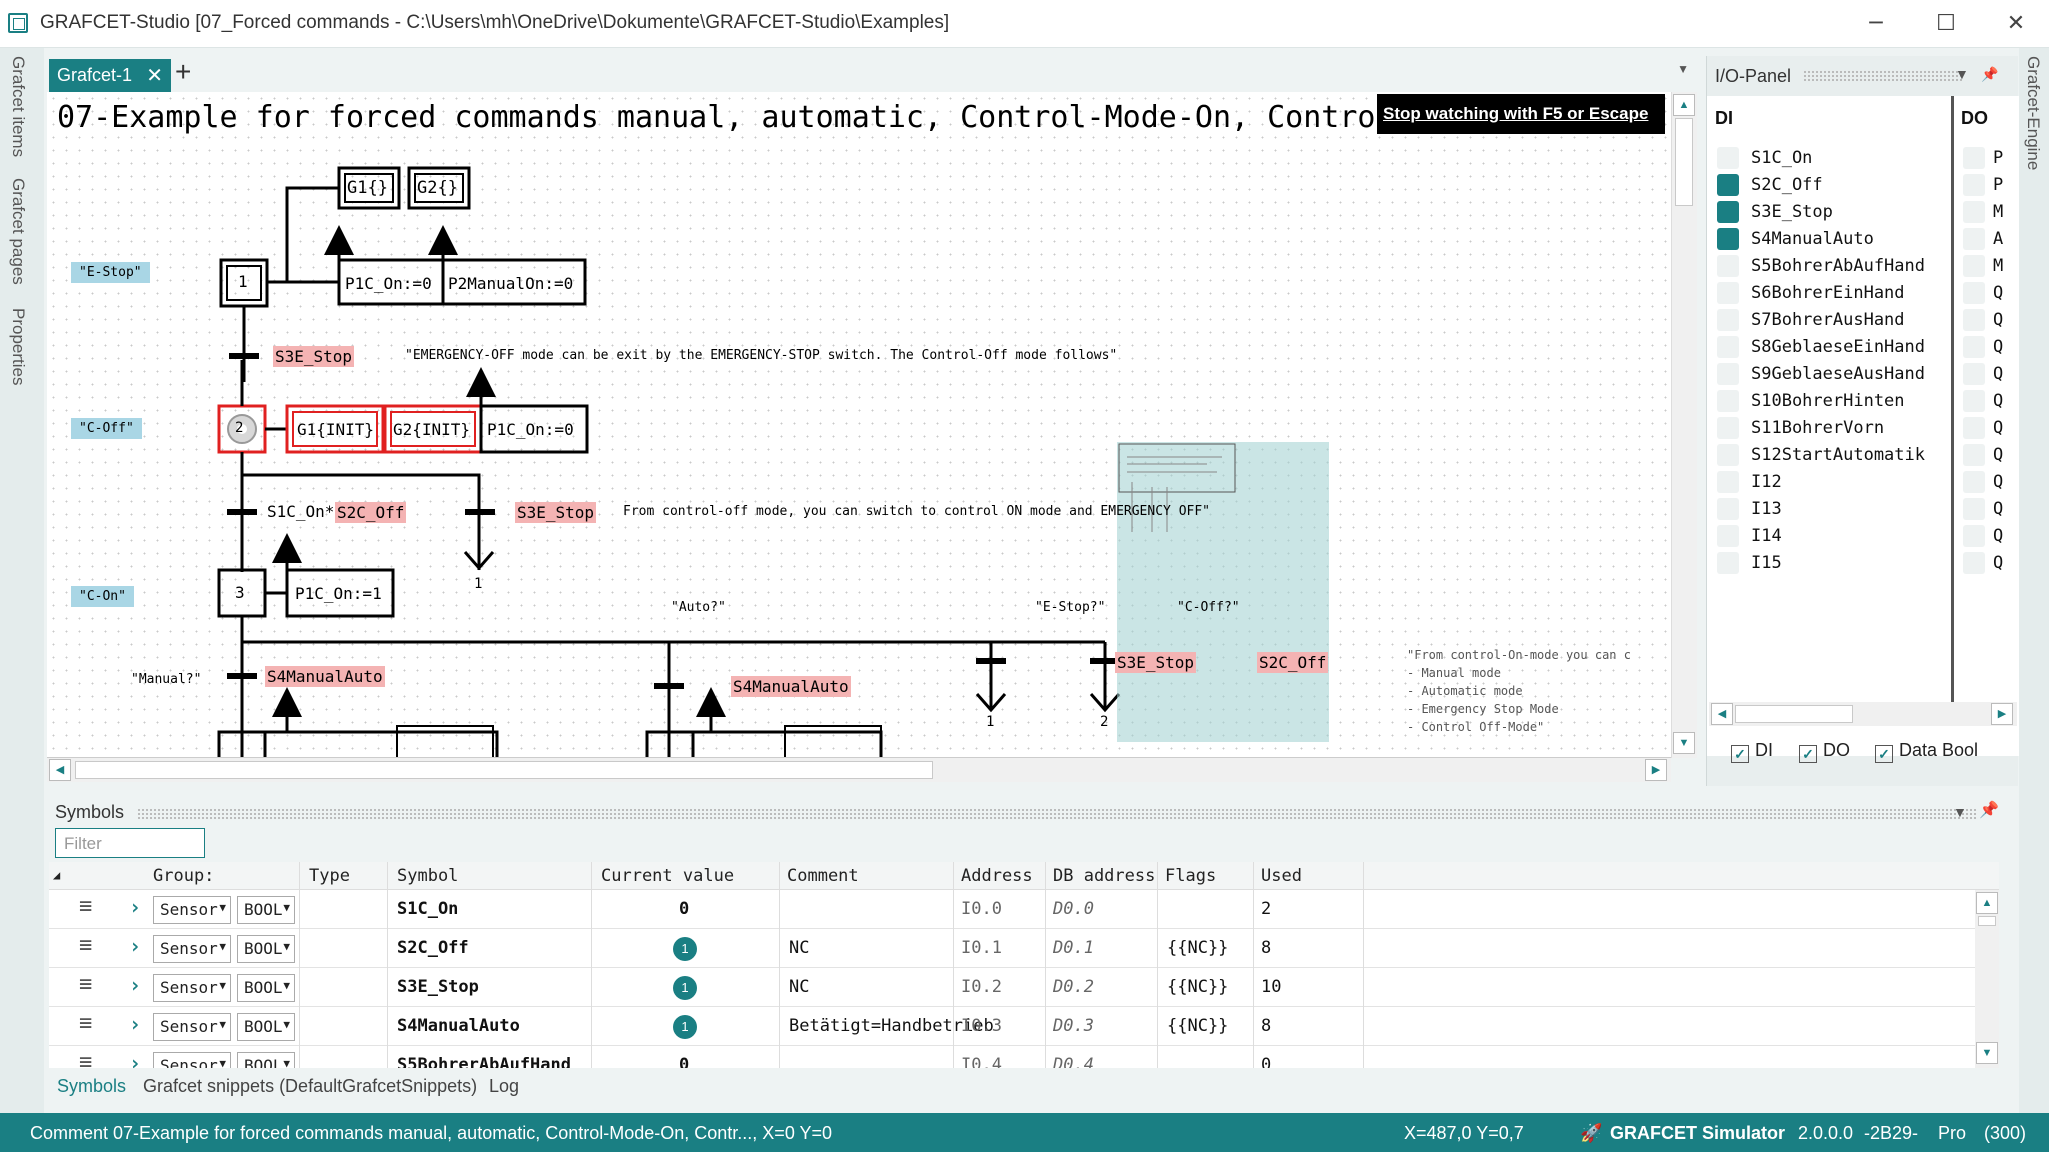 This screenshot has width=2049, height=1152. I want to click on symbol-filter-input: Filter, so click(130, 843).